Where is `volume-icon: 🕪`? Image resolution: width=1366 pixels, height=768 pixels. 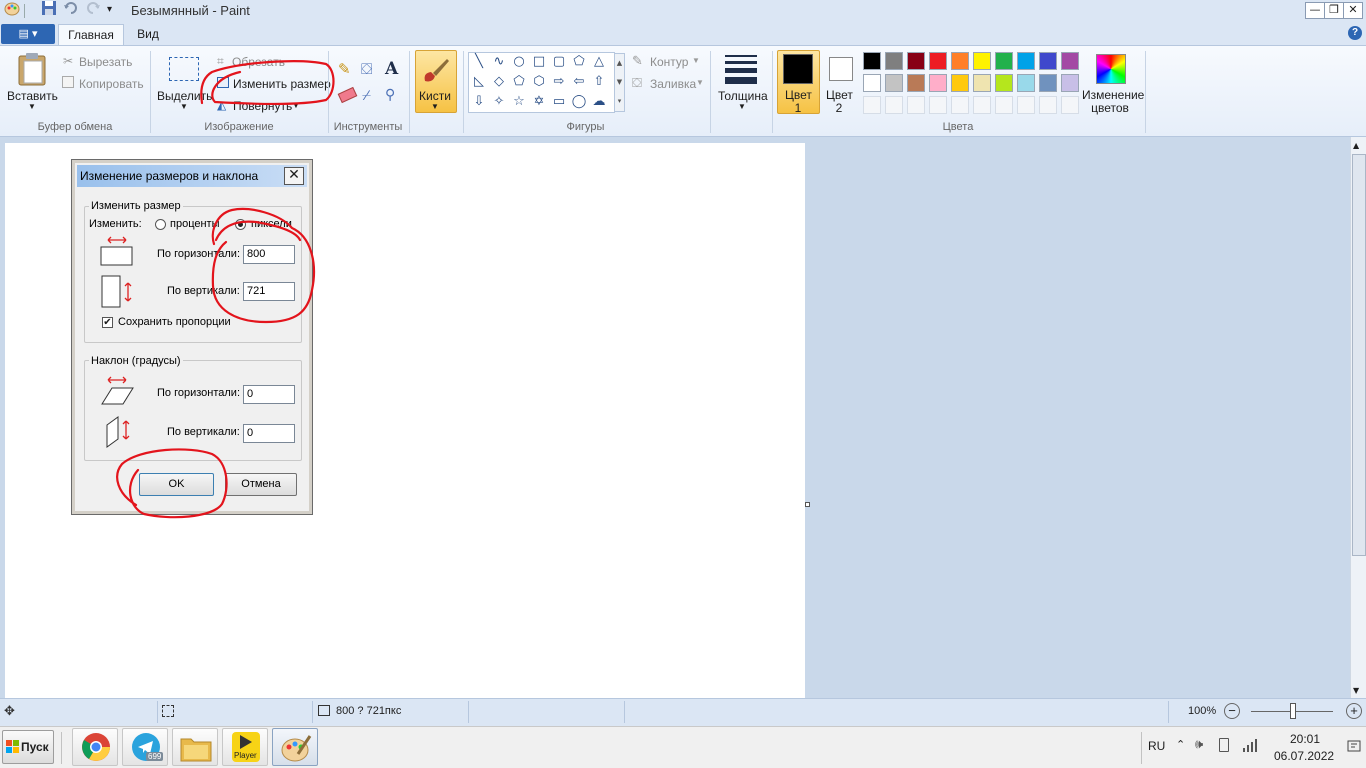 volume-icon: 🕪 is located at coordinates (1199, 744).